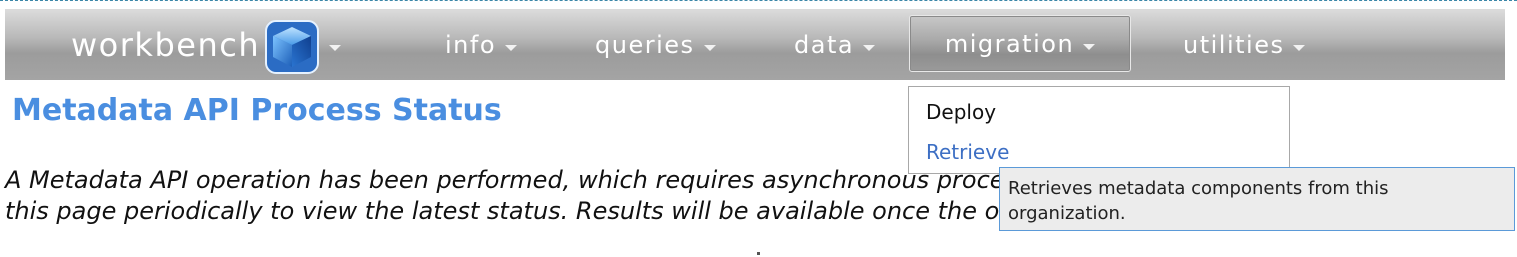 This screenshot has height=257, width=1517. I want to click on nav-info: info, so click(481, 44).